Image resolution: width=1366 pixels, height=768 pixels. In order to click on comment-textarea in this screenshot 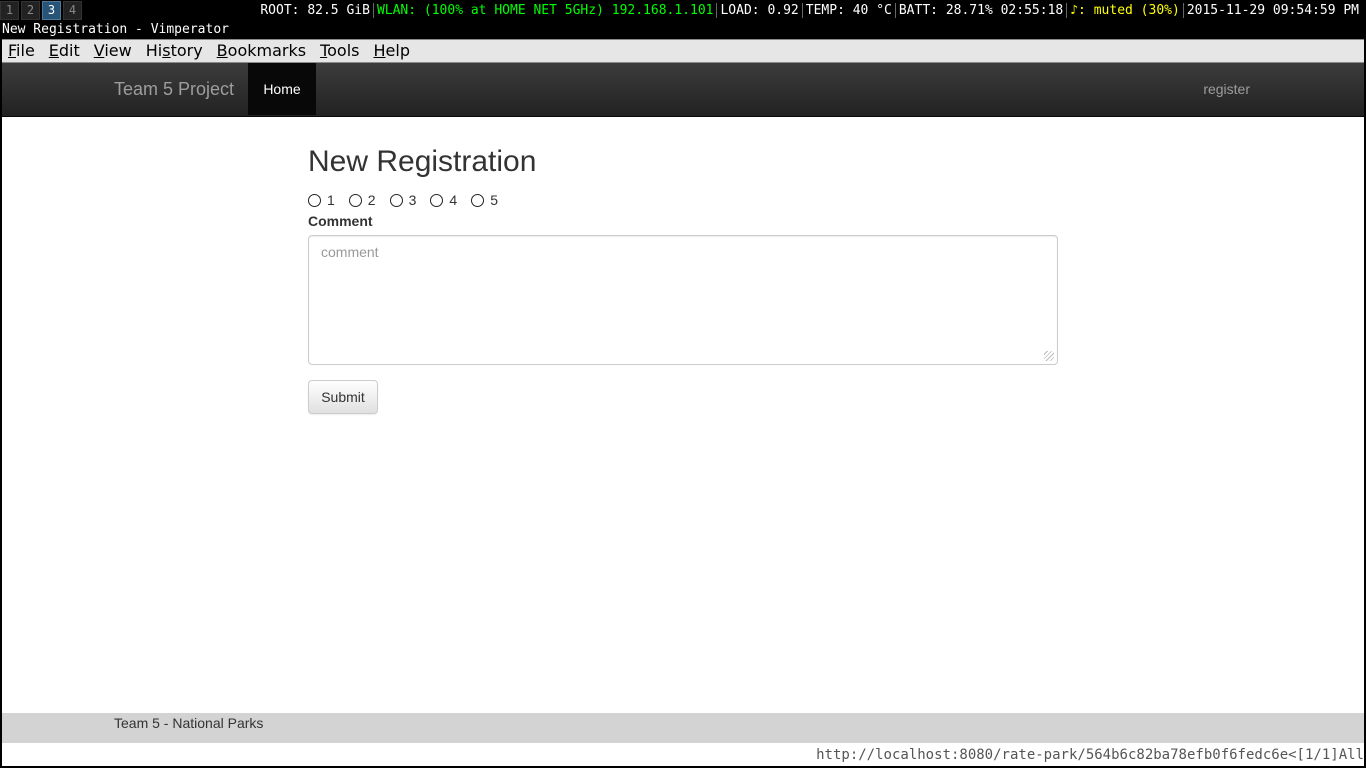, I will do `click(683, 300)`.